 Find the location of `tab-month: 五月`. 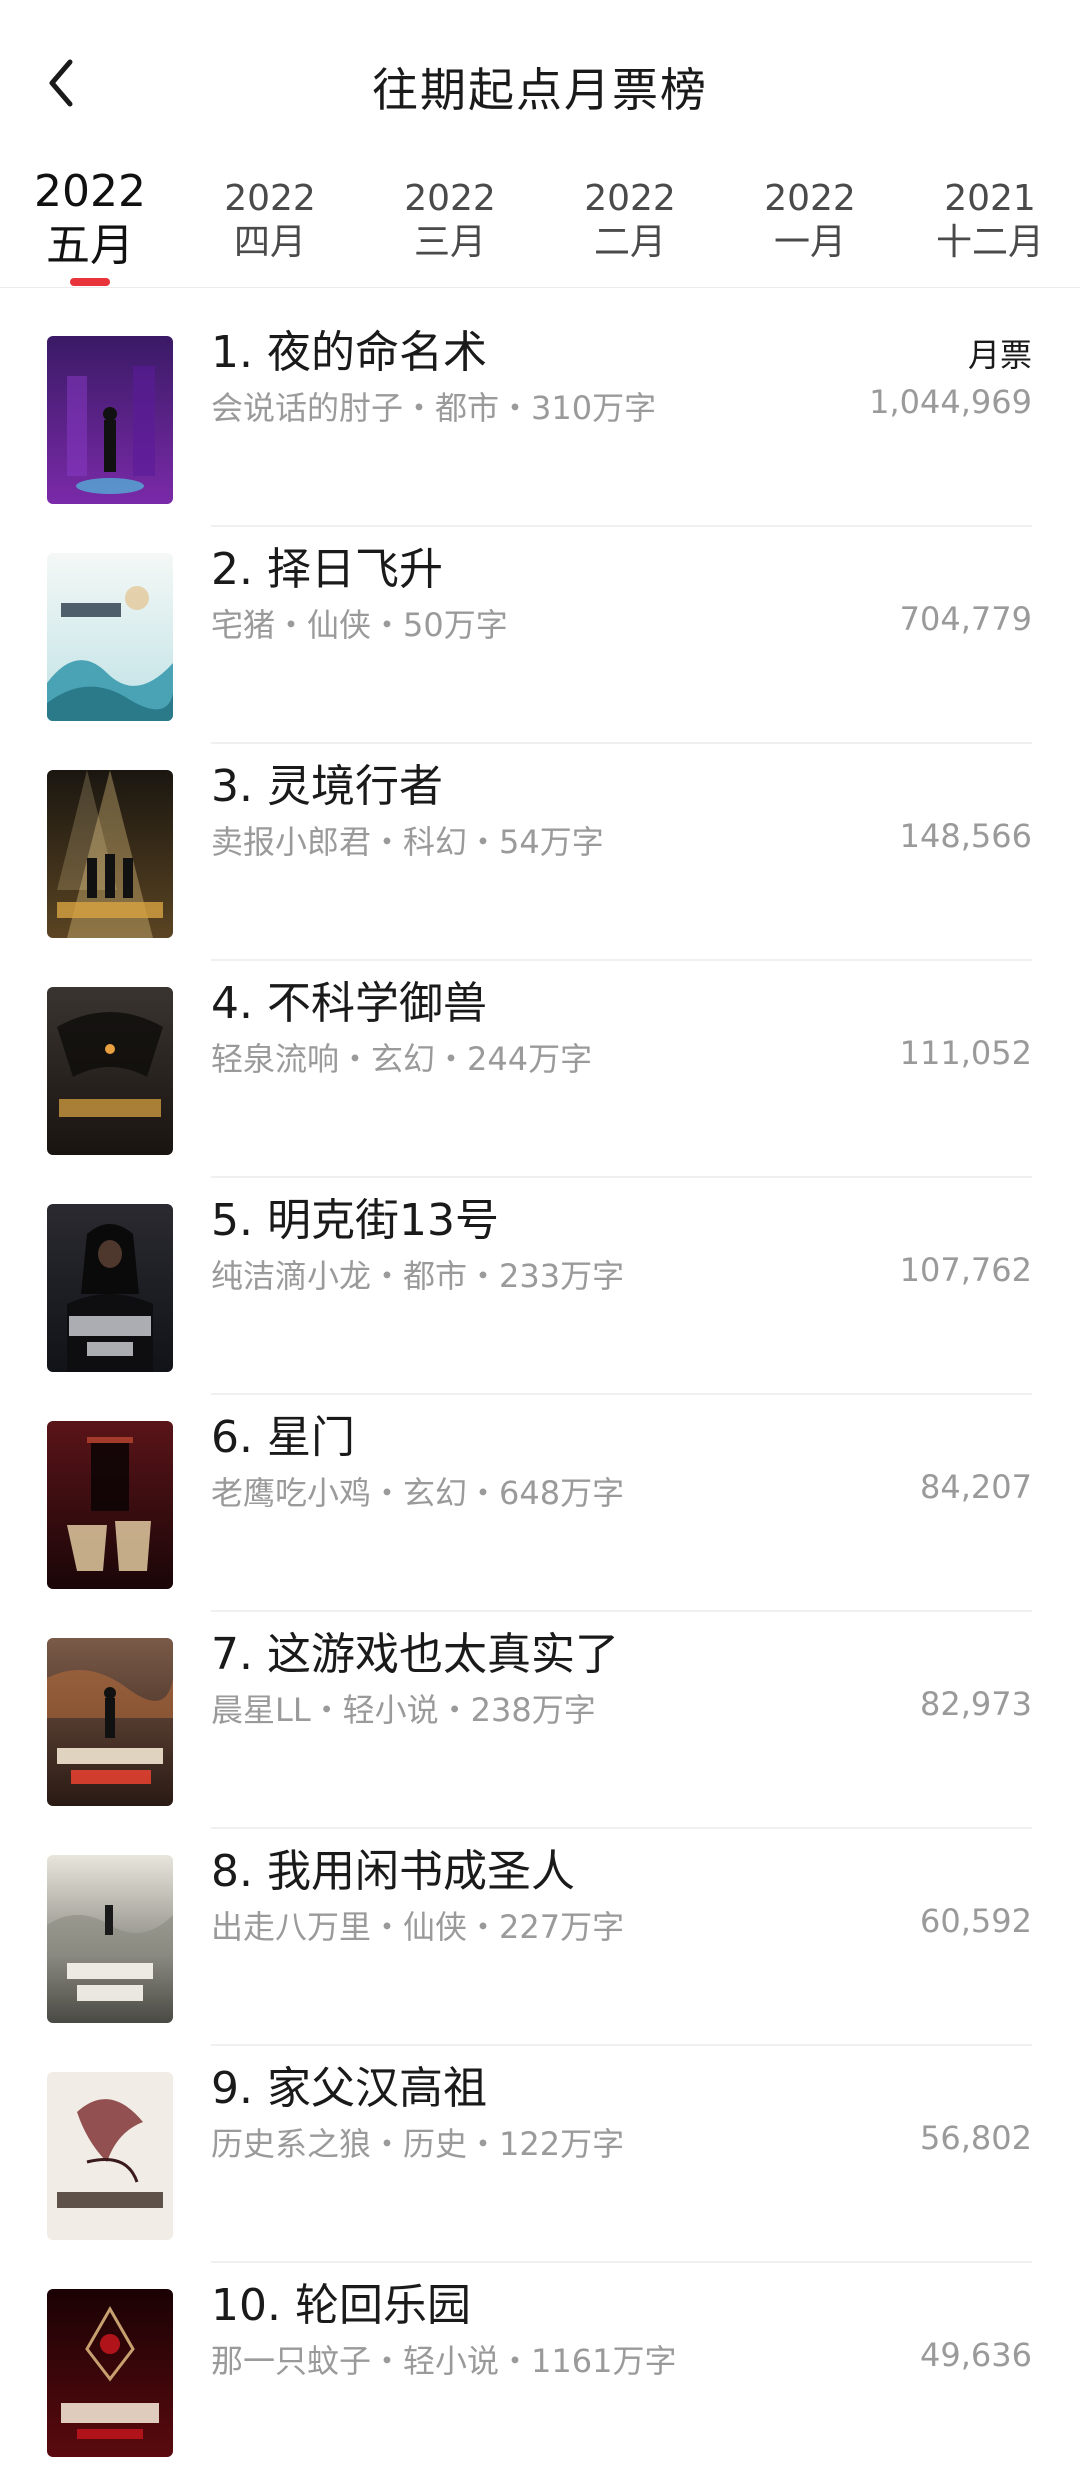

tab-month: 五月 is located at coordinates (90, 245).